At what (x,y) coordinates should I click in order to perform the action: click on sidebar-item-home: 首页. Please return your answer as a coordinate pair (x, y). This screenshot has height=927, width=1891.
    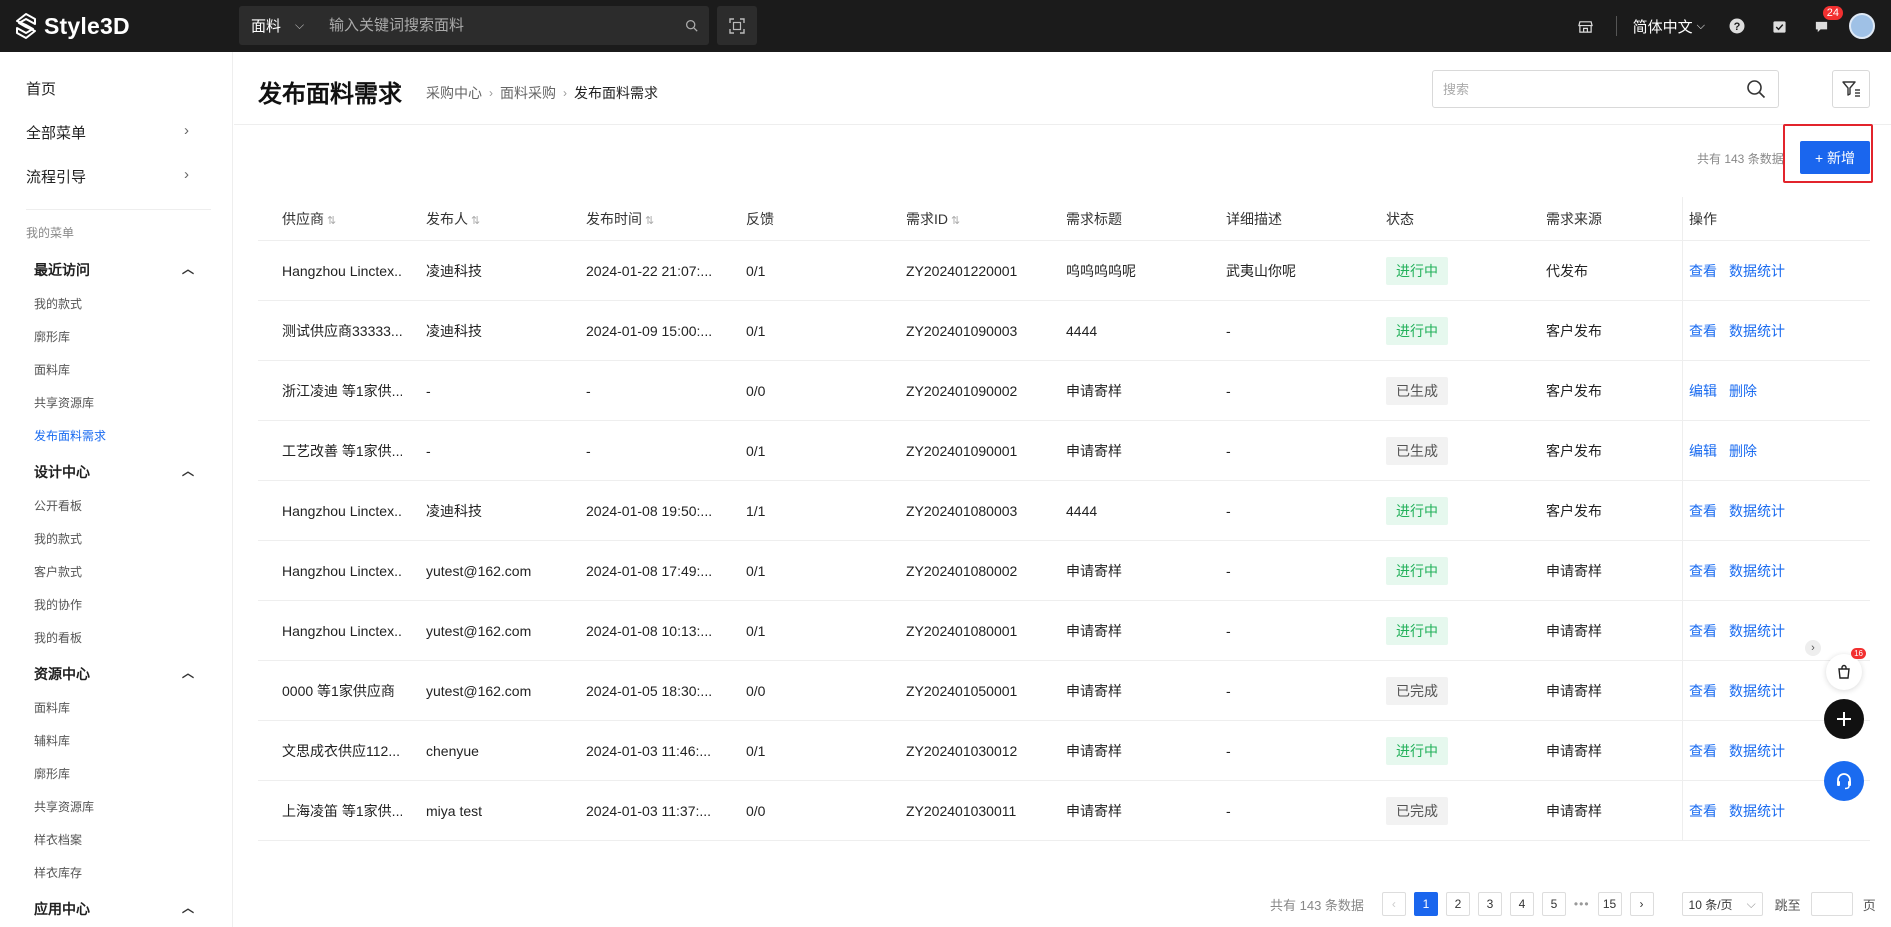
    Looking at the image, I should click on (41, 88).